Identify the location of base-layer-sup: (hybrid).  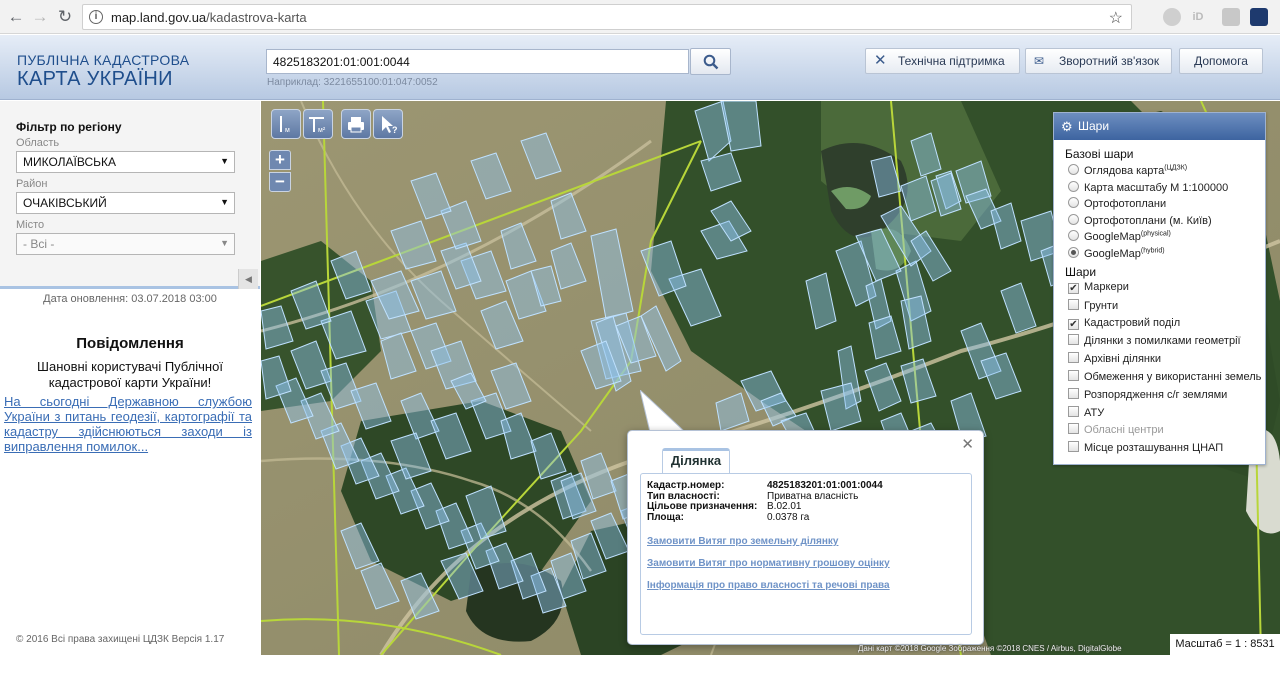
(1152, 251).